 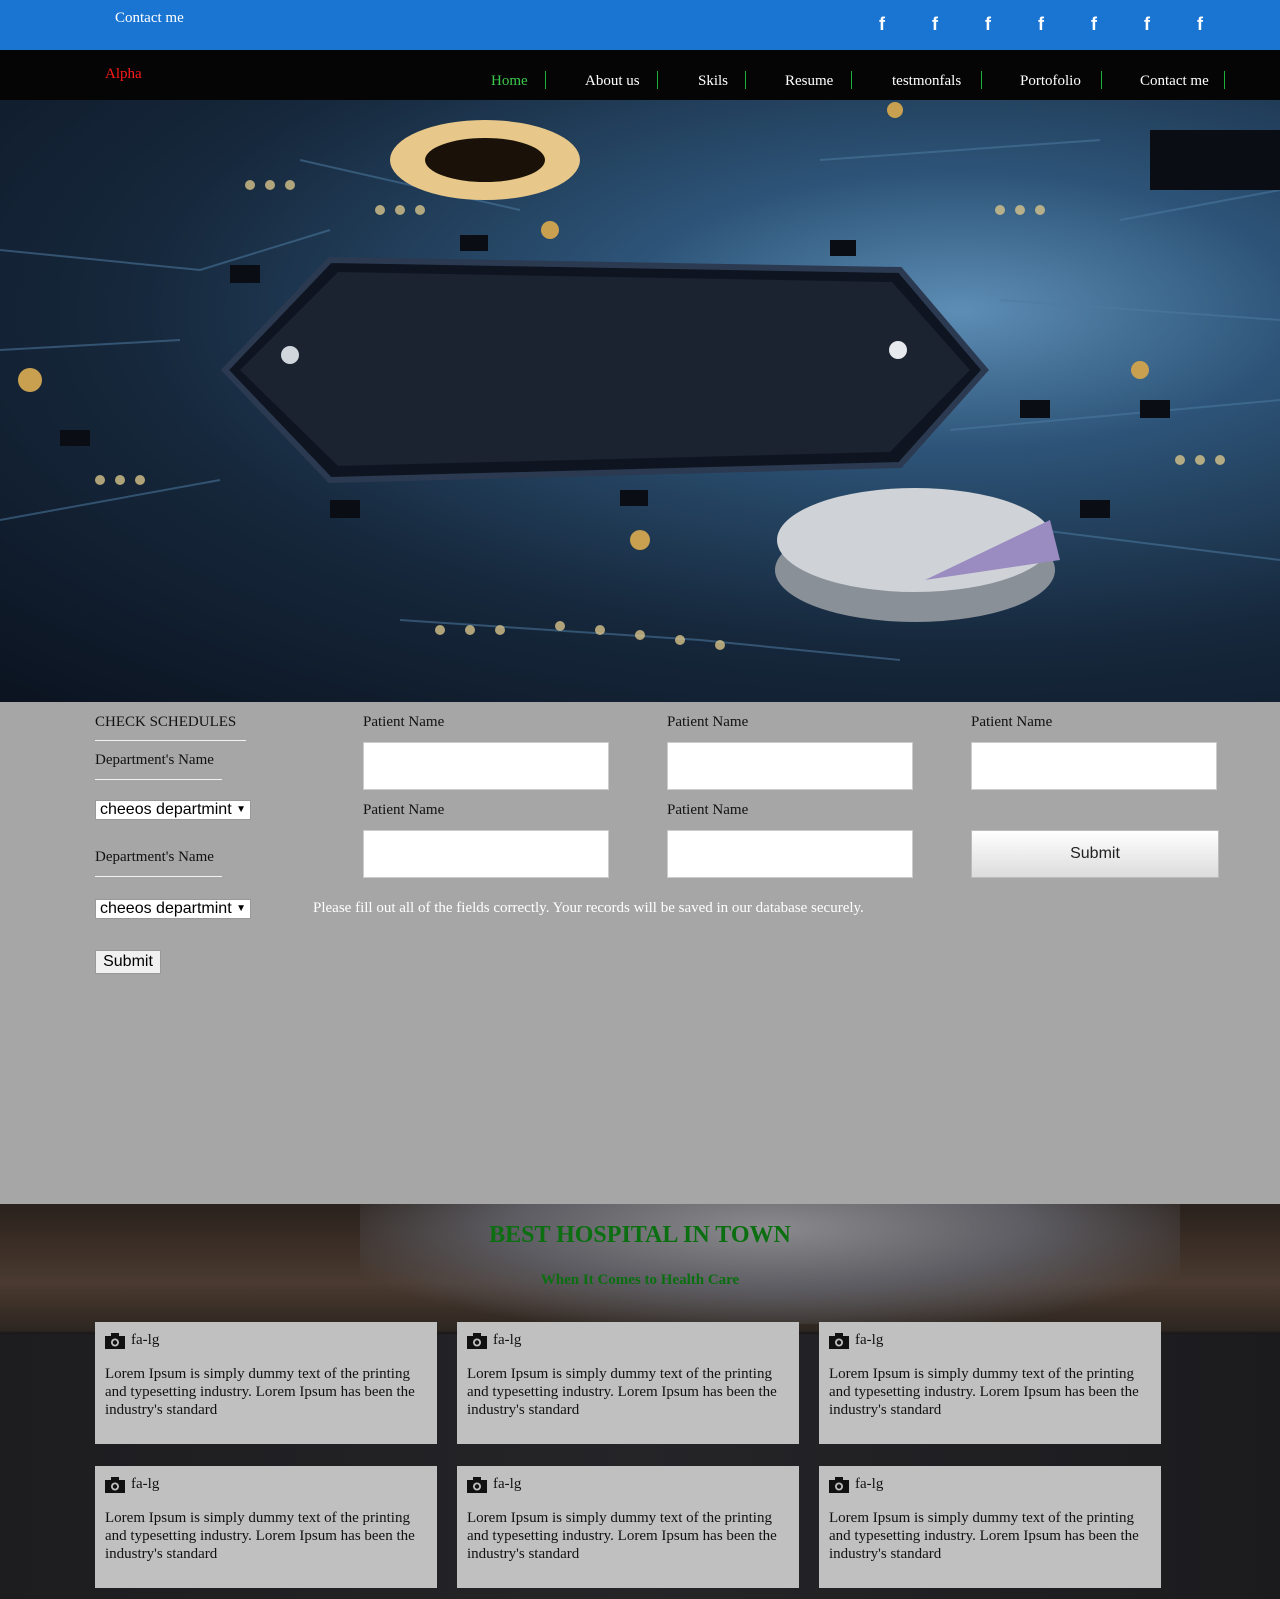 What do you see at coordinates (612, 81) in the screenshot?
I see `nav-item-about: About us` at bounding box center [612, 81].